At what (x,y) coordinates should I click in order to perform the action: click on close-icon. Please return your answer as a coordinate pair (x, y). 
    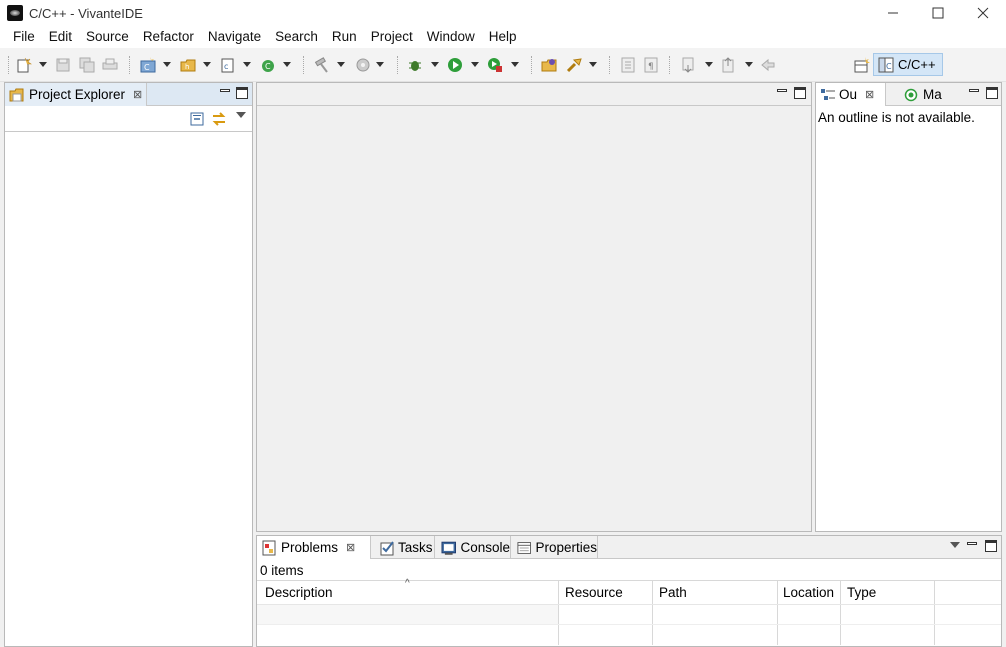
    Looking at the image, I should click on (983, 13).